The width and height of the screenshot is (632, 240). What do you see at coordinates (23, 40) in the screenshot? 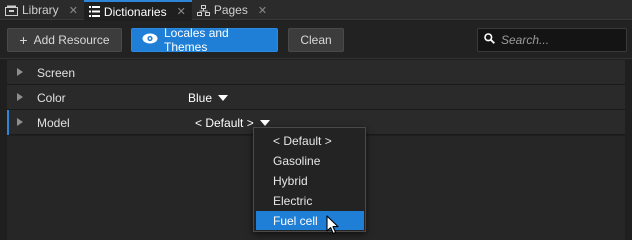
I see `plus-icon: +` at bounding box center [23, 40].